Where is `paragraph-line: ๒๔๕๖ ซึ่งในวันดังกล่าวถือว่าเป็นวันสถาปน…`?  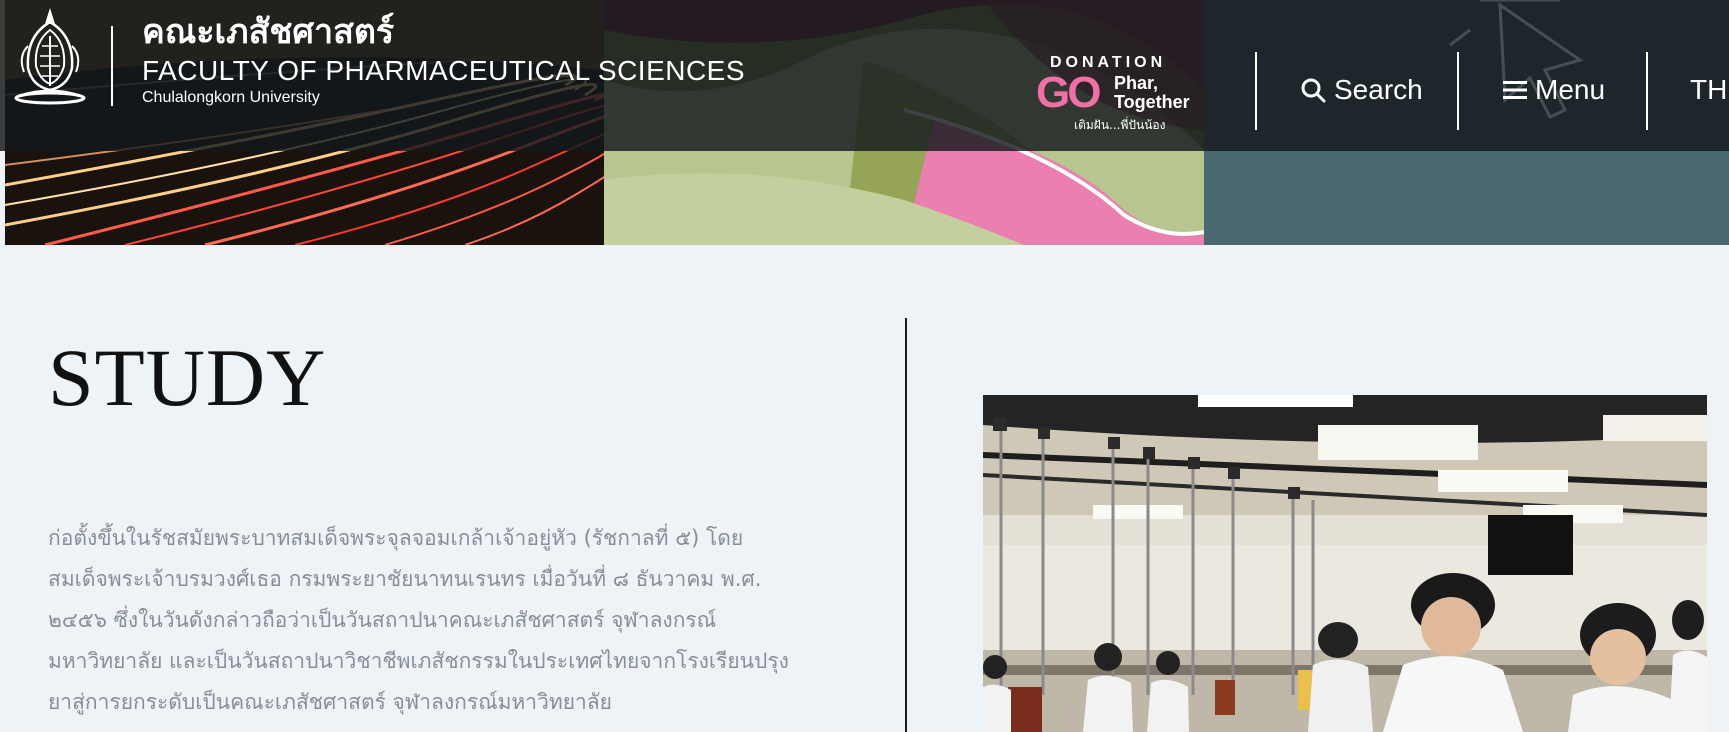
paragraph-line: ๒๔๕๖ ซึ่งในวันดังกล่าวถือว่าเป็นวันสถาปน… is located at coordinates (382, 620).